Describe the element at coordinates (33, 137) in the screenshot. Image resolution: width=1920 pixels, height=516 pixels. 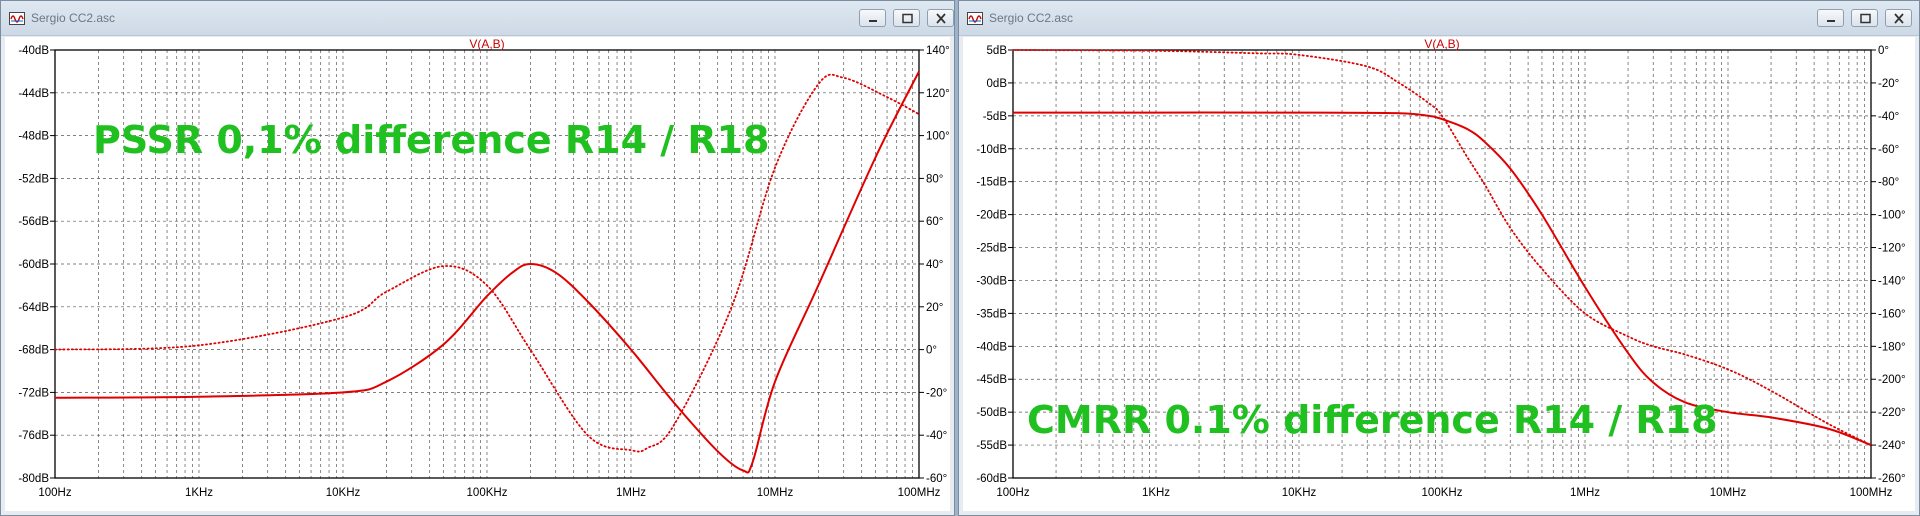
I see `y-left-tick-label: -48dB` at that location.